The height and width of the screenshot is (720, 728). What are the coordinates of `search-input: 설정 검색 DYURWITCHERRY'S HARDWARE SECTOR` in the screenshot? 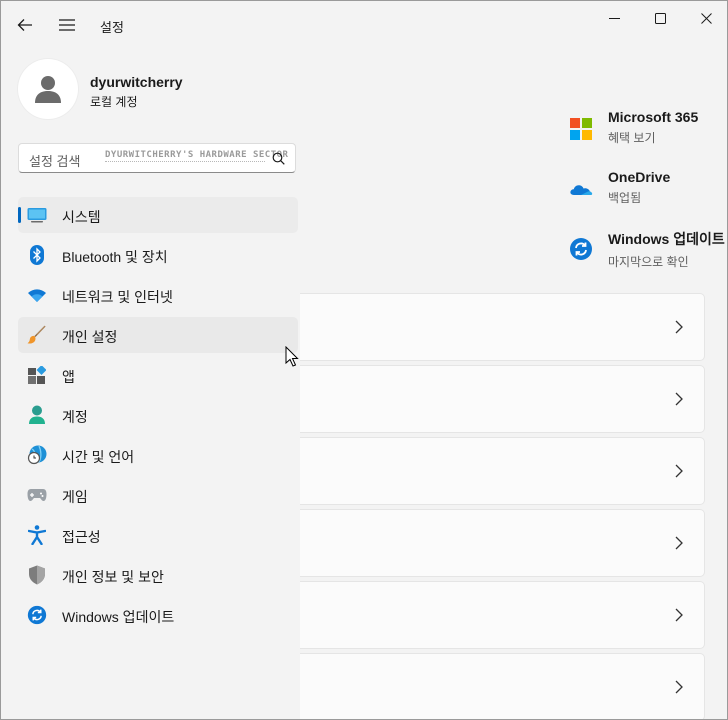 It's located at (157, 158).